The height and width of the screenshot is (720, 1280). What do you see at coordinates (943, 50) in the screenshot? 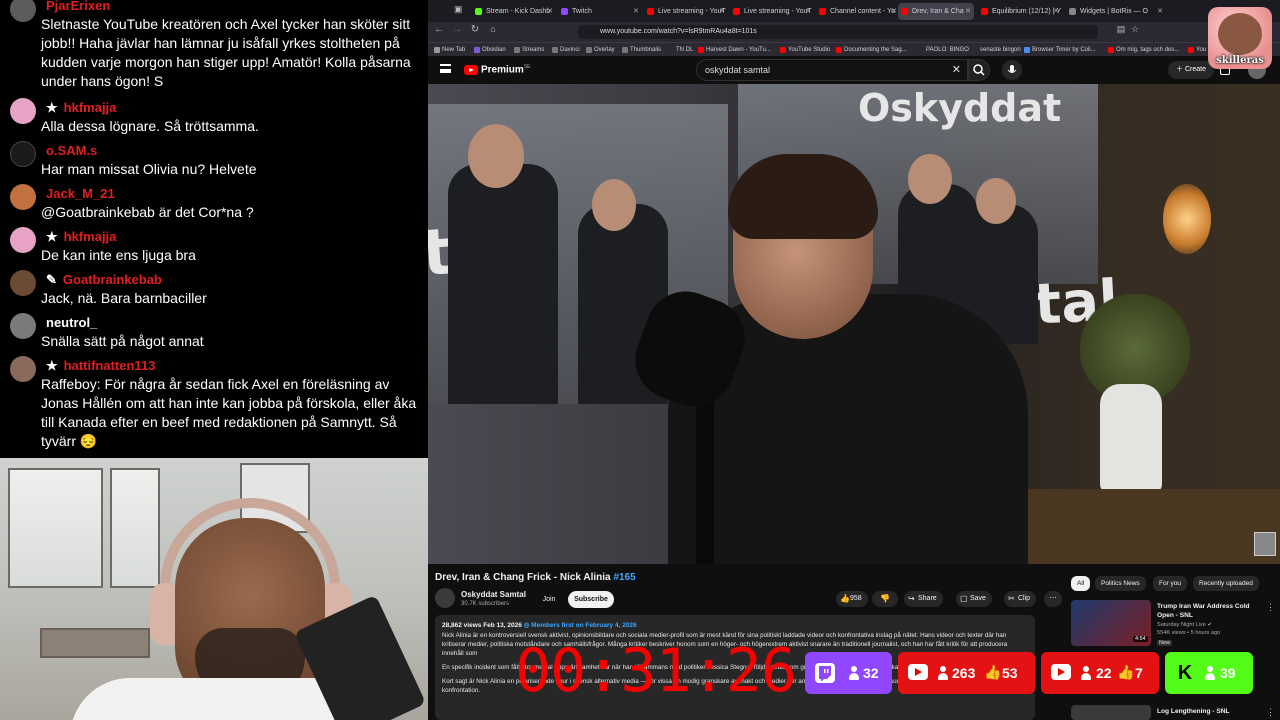
I see `bookmark-item: PAOLO: BINGO` at bounding box center [943, 50].